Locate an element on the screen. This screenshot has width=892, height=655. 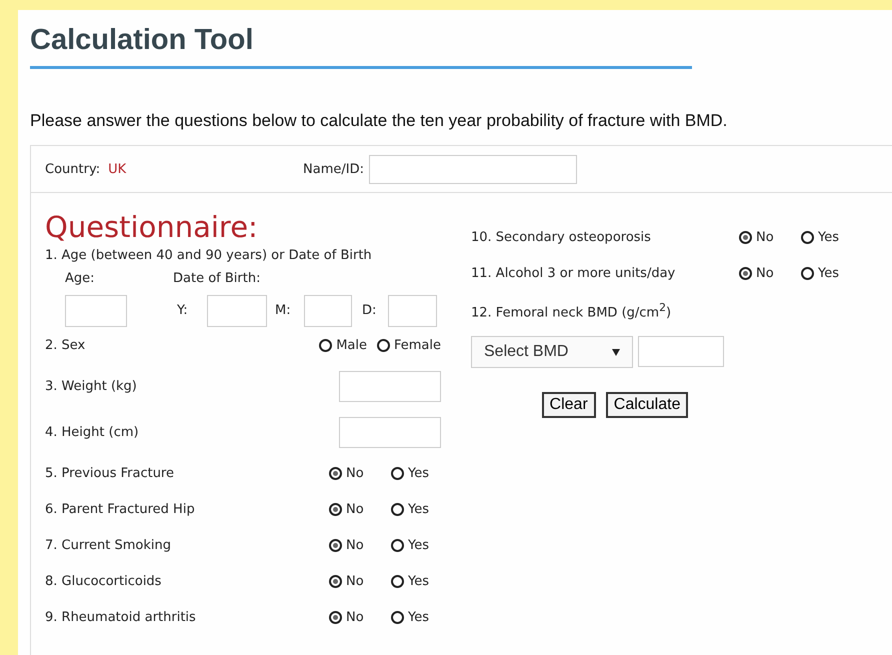
question-label: 1. Age (between 40 and 90 years) or Date of Birth is located at coordinates (209, 256).